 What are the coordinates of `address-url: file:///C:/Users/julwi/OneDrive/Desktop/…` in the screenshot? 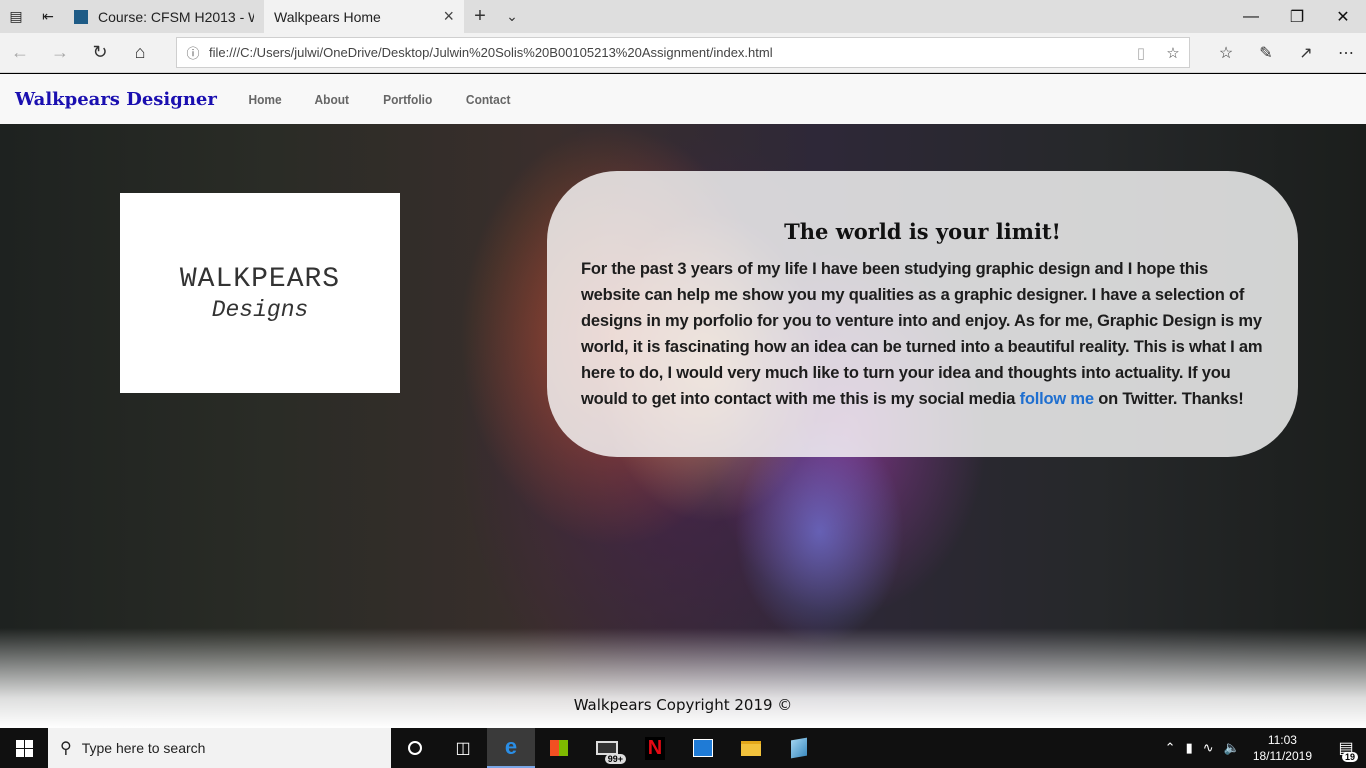 It's located at (667, 52).